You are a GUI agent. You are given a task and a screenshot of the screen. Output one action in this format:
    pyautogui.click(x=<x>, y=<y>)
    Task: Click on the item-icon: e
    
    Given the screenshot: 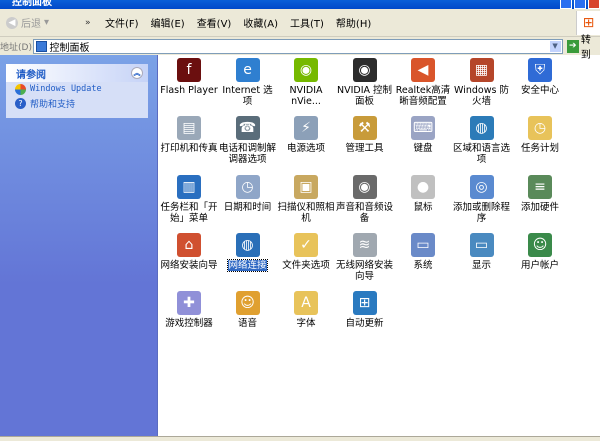 What is the action you would take?
    pyautogui.click(x=247, y=70)
    